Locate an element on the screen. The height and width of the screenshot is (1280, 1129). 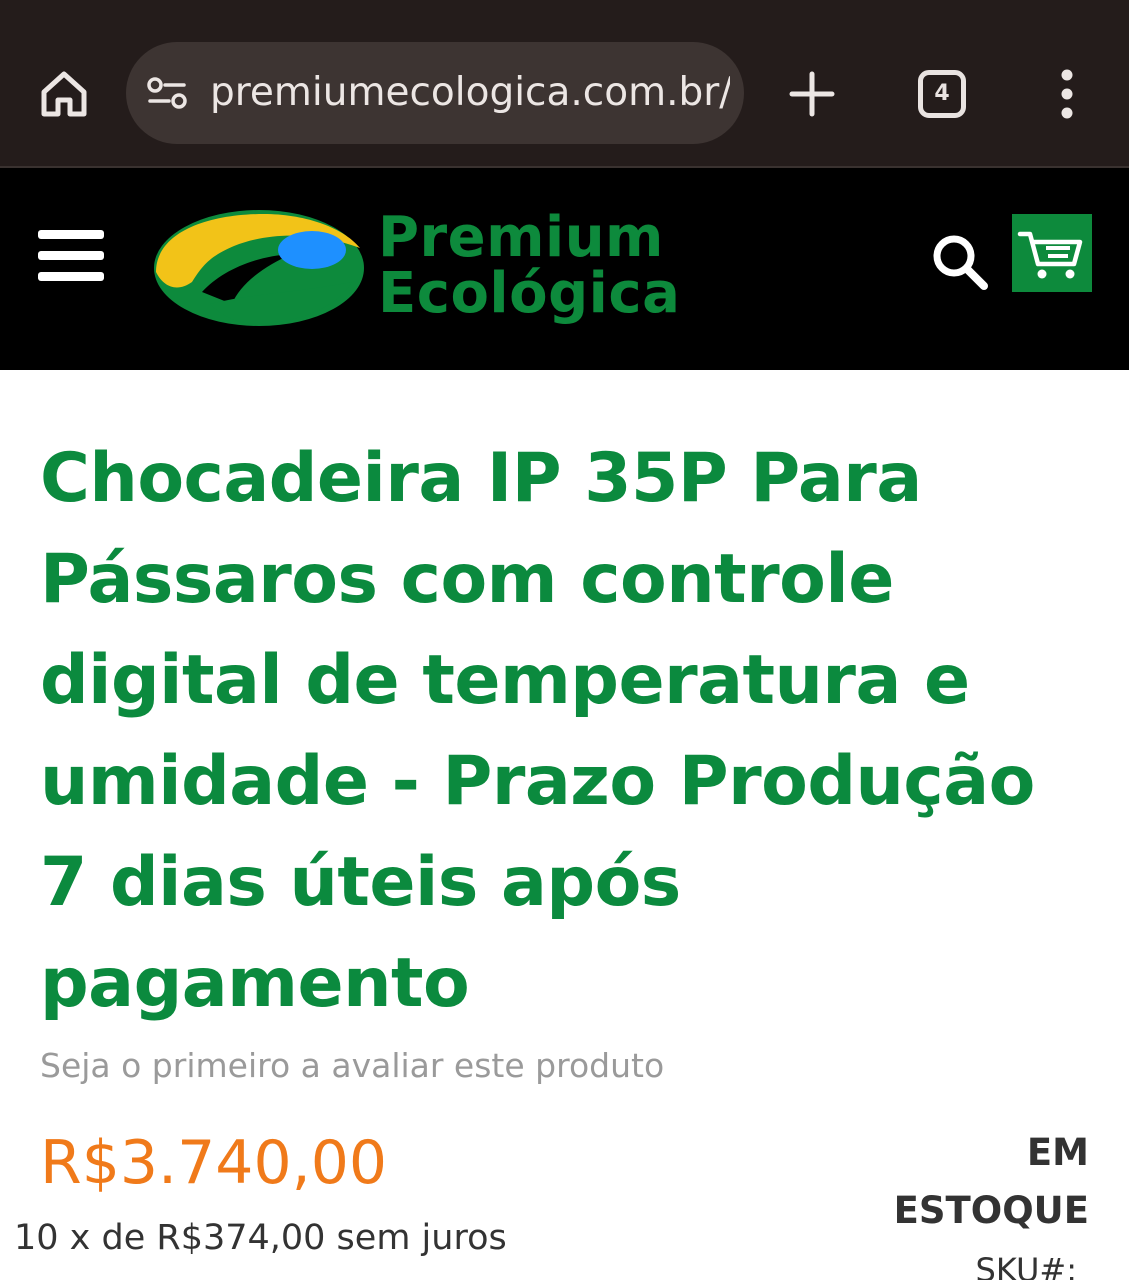
cart-button is located at coordinates (1052, 253).